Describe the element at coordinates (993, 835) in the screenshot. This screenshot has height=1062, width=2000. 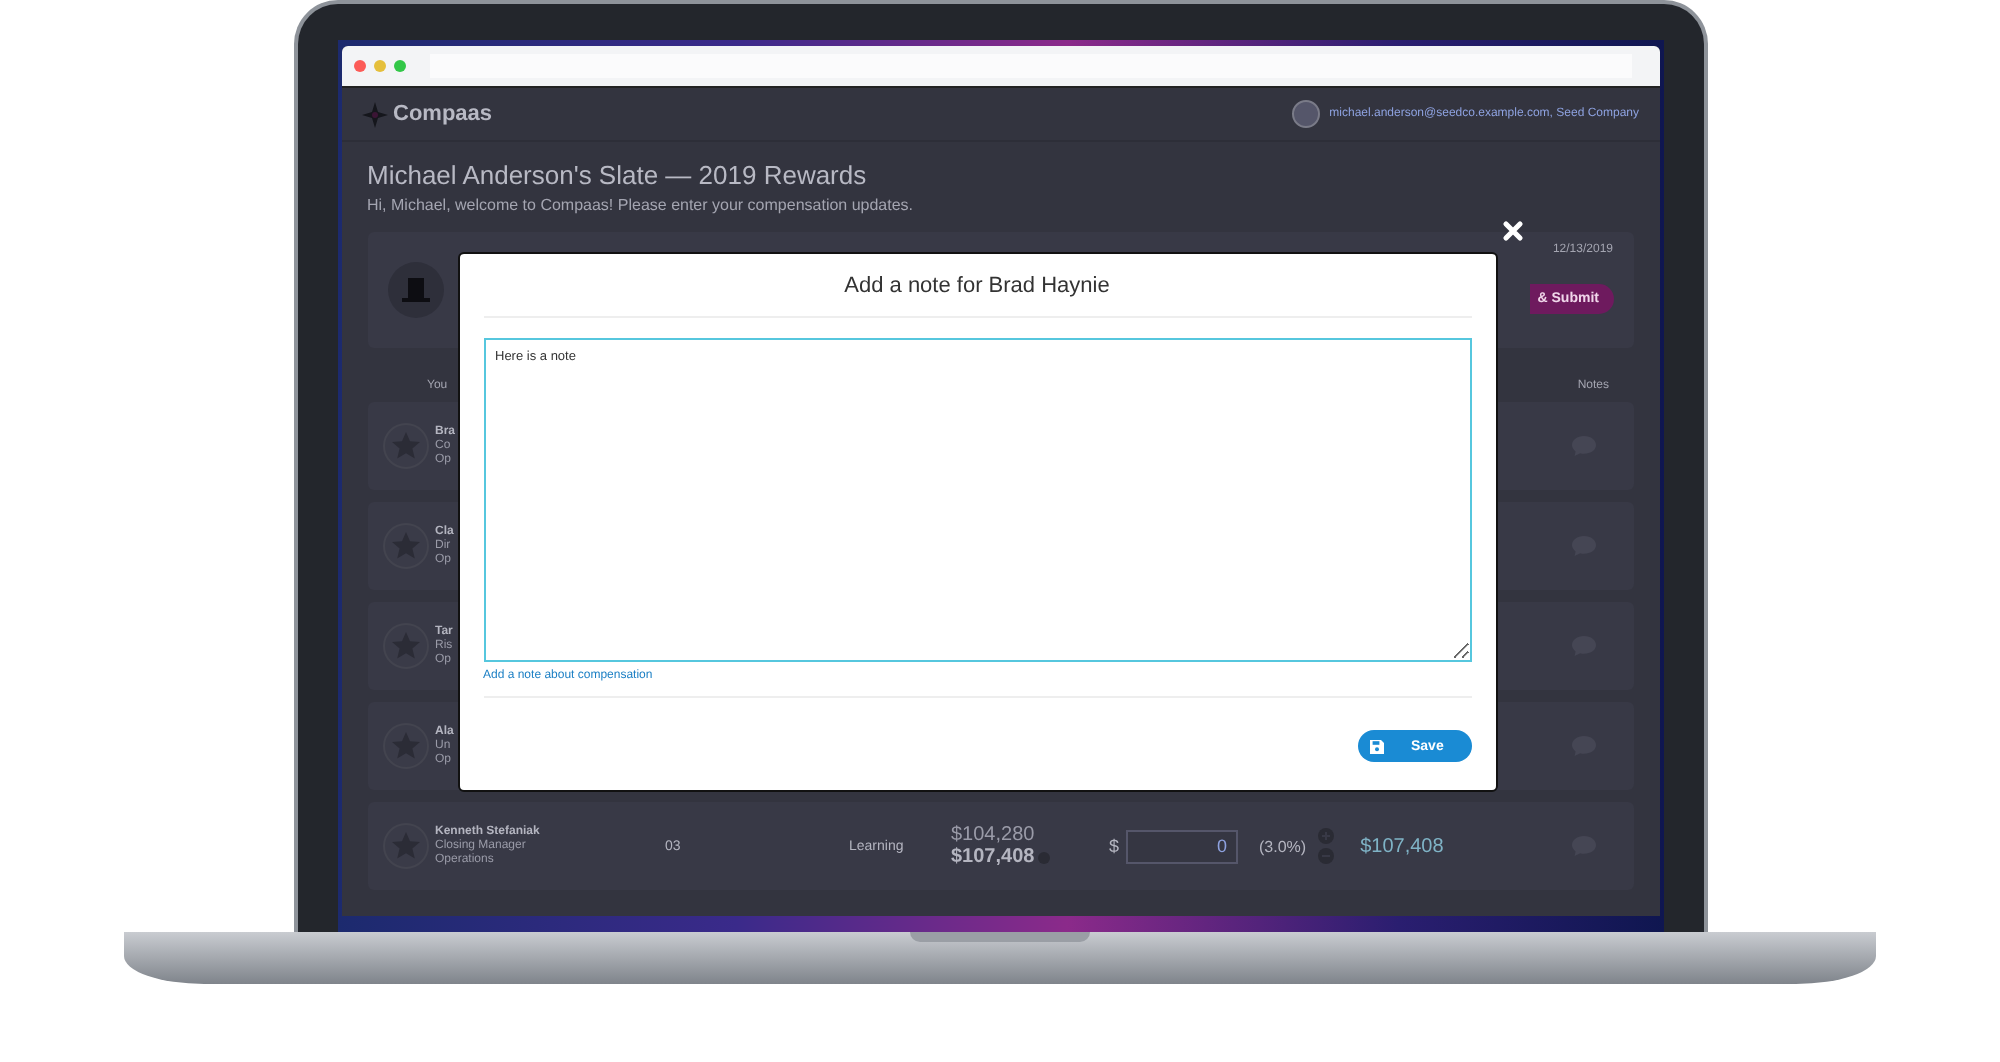
I see `current-salary: $104,280` at that location.